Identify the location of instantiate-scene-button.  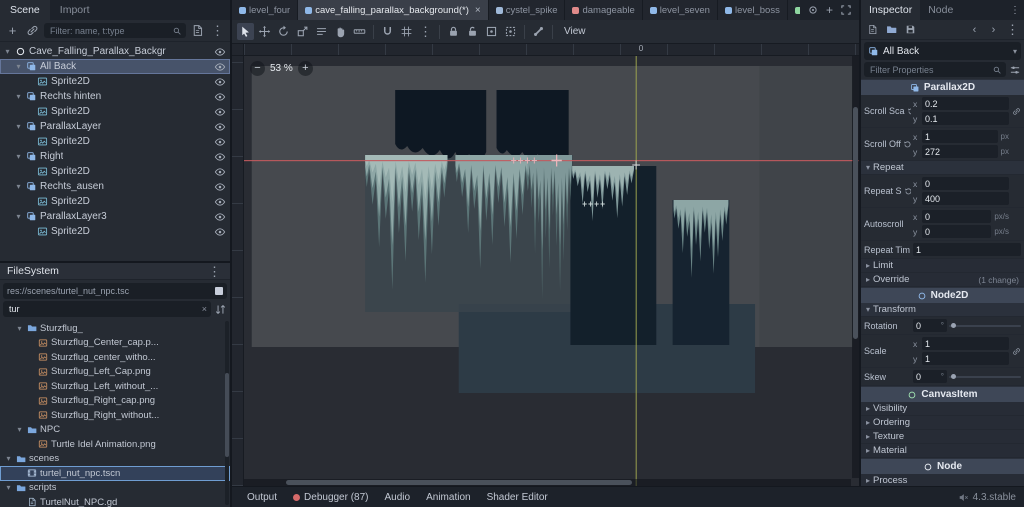
(32, 30).